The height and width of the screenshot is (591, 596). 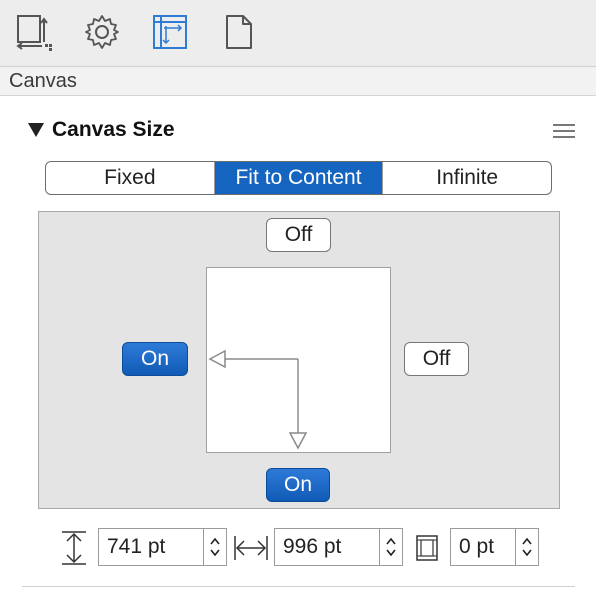 I want to click on canvas-preview, so click(x=298, y=360).